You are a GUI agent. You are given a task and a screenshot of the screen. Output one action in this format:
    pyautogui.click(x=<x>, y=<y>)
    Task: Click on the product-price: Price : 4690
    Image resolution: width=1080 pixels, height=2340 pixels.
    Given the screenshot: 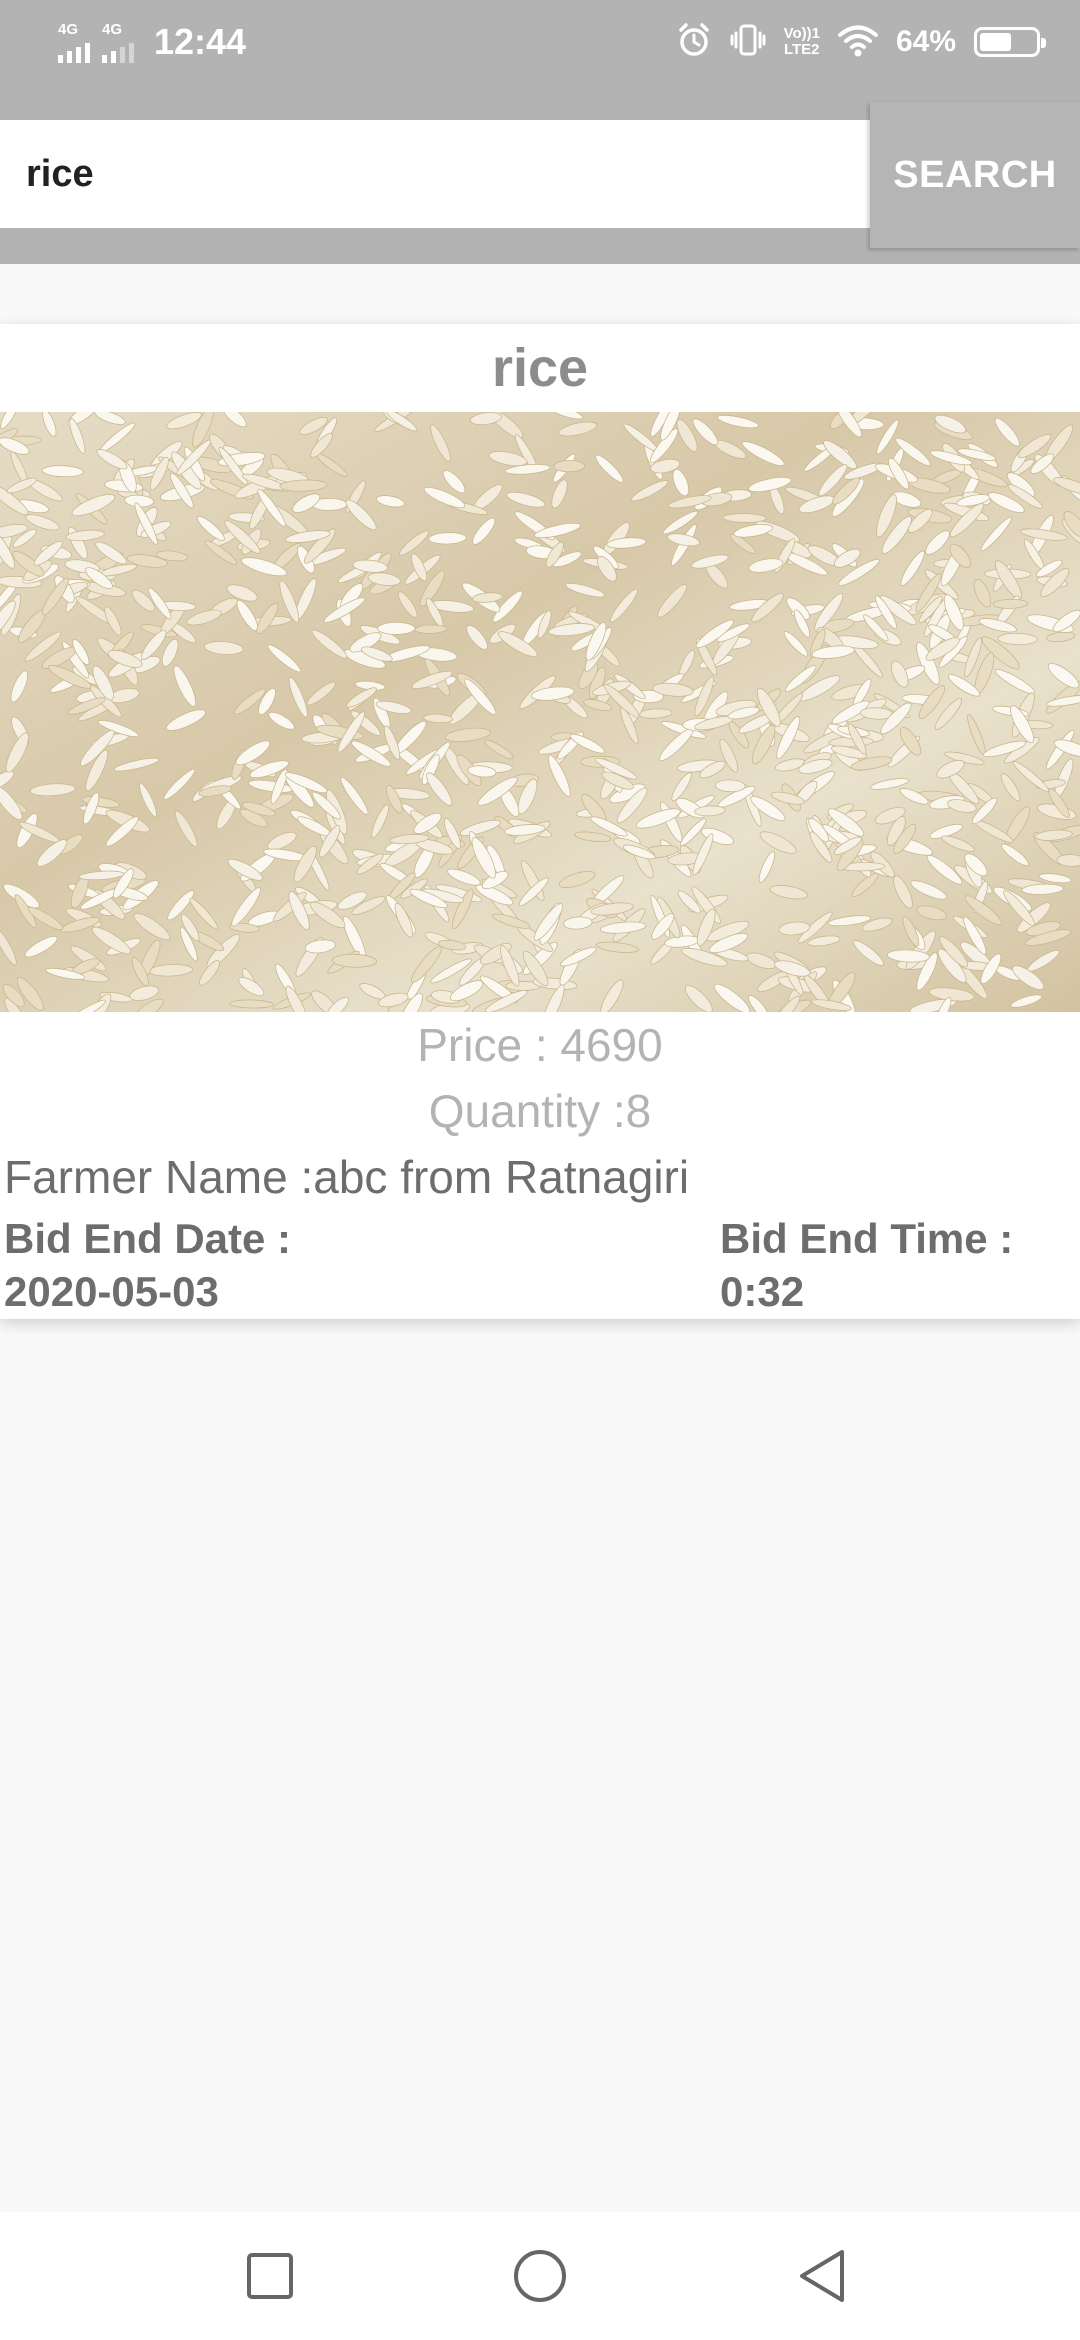 What is the action you would take?
    pyautogui.click(x=540, y=1045)
    